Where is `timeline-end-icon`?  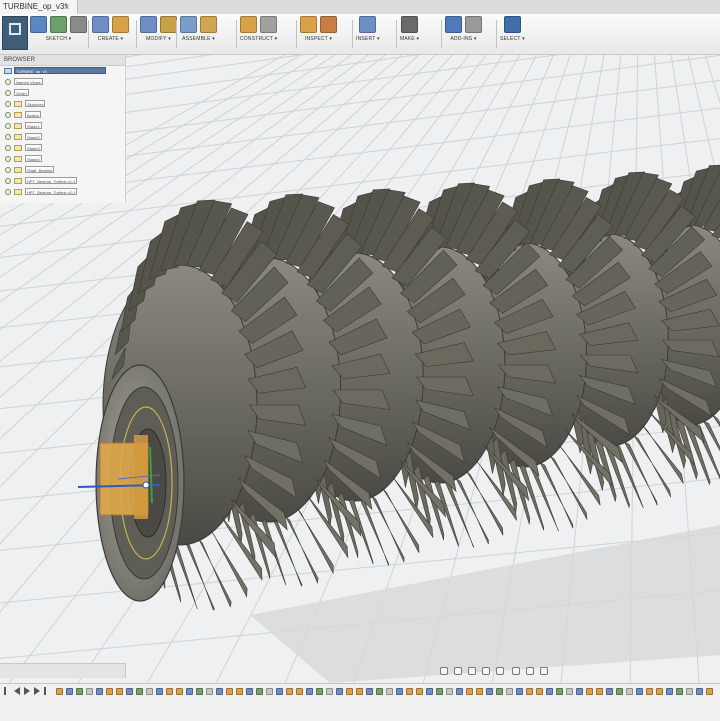 timeline-end-icon is located at coordinates (44, 691).